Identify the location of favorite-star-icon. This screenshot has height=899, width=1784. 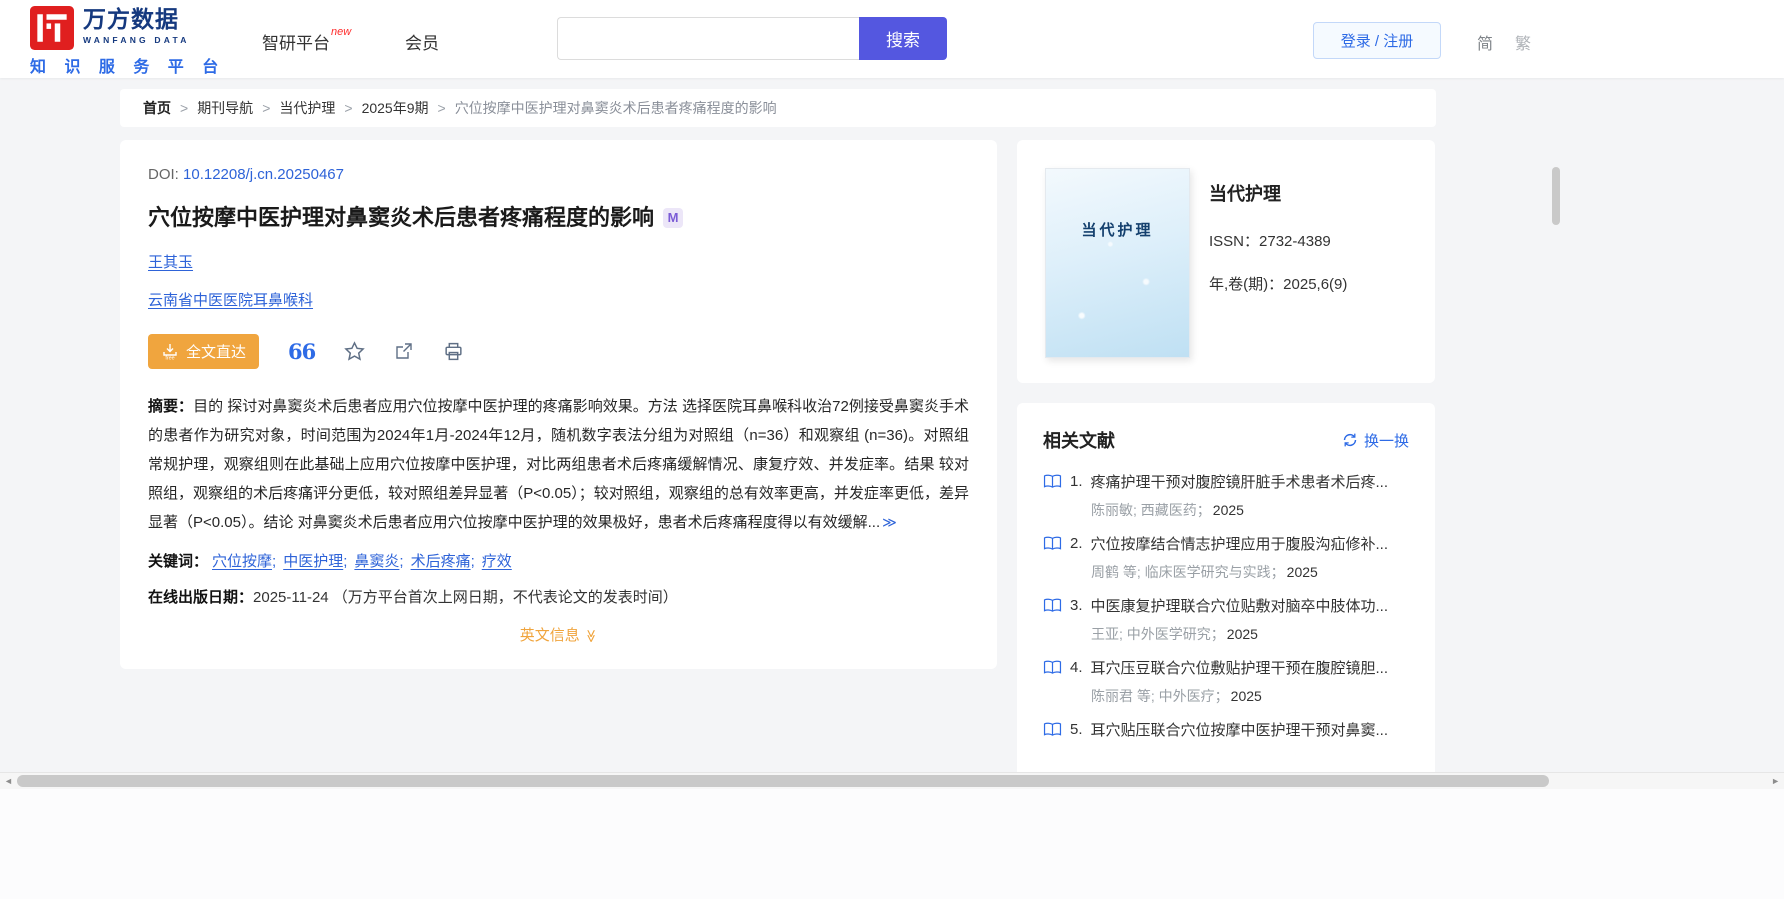
(355, 351).